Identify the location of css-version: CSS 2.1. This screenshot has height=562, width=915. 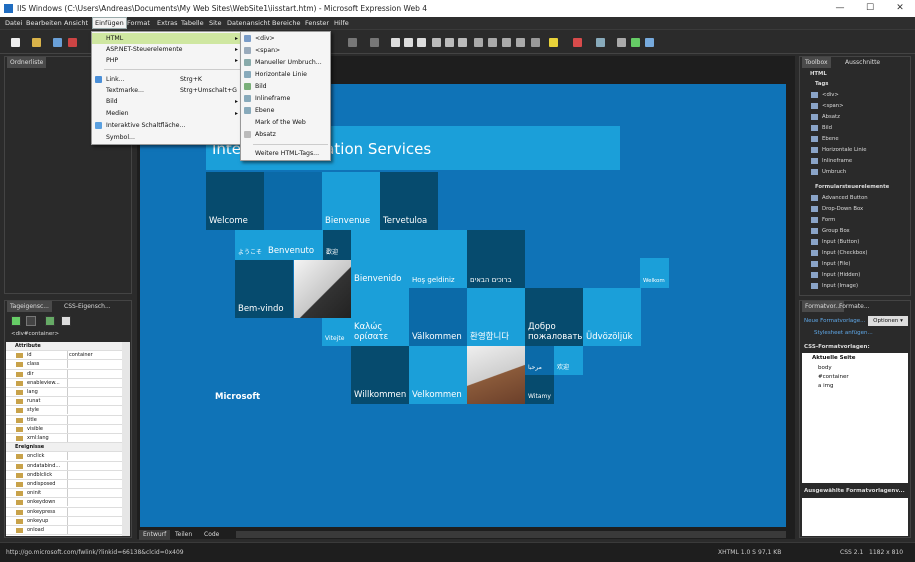
(851, 552).